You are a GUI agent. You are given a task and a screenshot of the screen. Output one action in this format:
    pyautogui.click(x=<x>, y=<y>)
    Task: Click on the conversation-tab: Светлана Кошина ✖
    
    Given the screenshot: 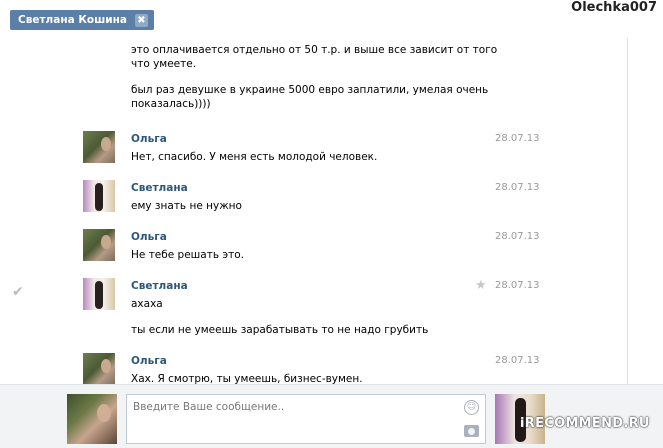 What is the action you would take?
    pyautogui.click(x=82, y=20)
    